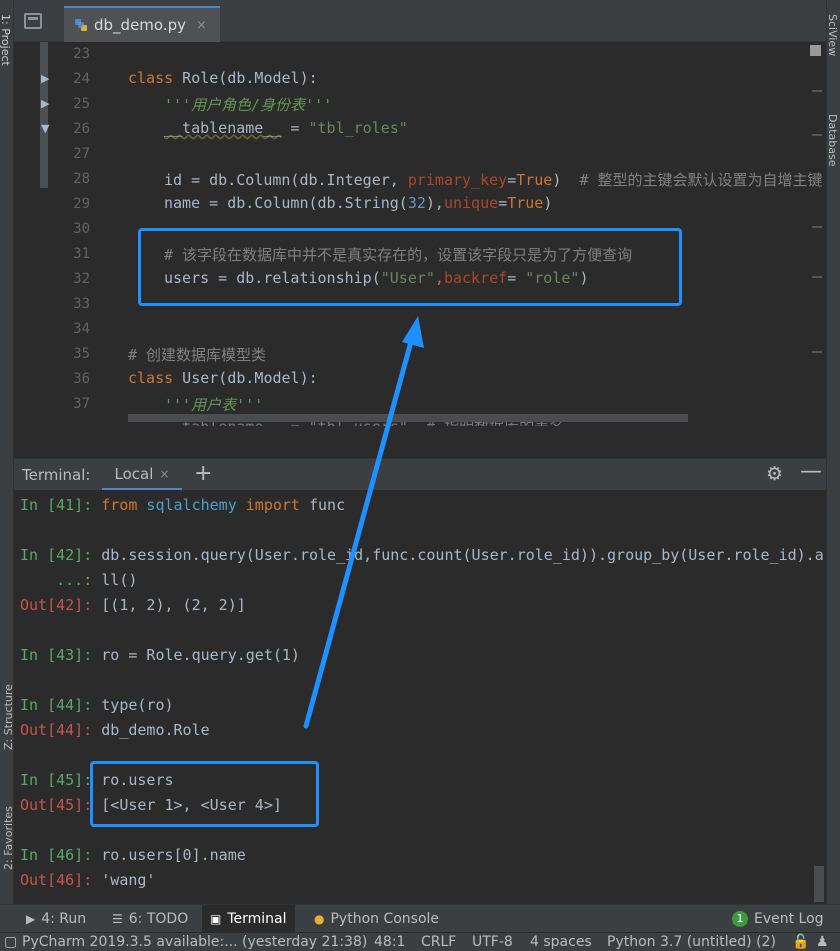 This screenshot has height=951, width=840. I want to click on tab-terminal: ▣ Terminal, so click(248, 919).